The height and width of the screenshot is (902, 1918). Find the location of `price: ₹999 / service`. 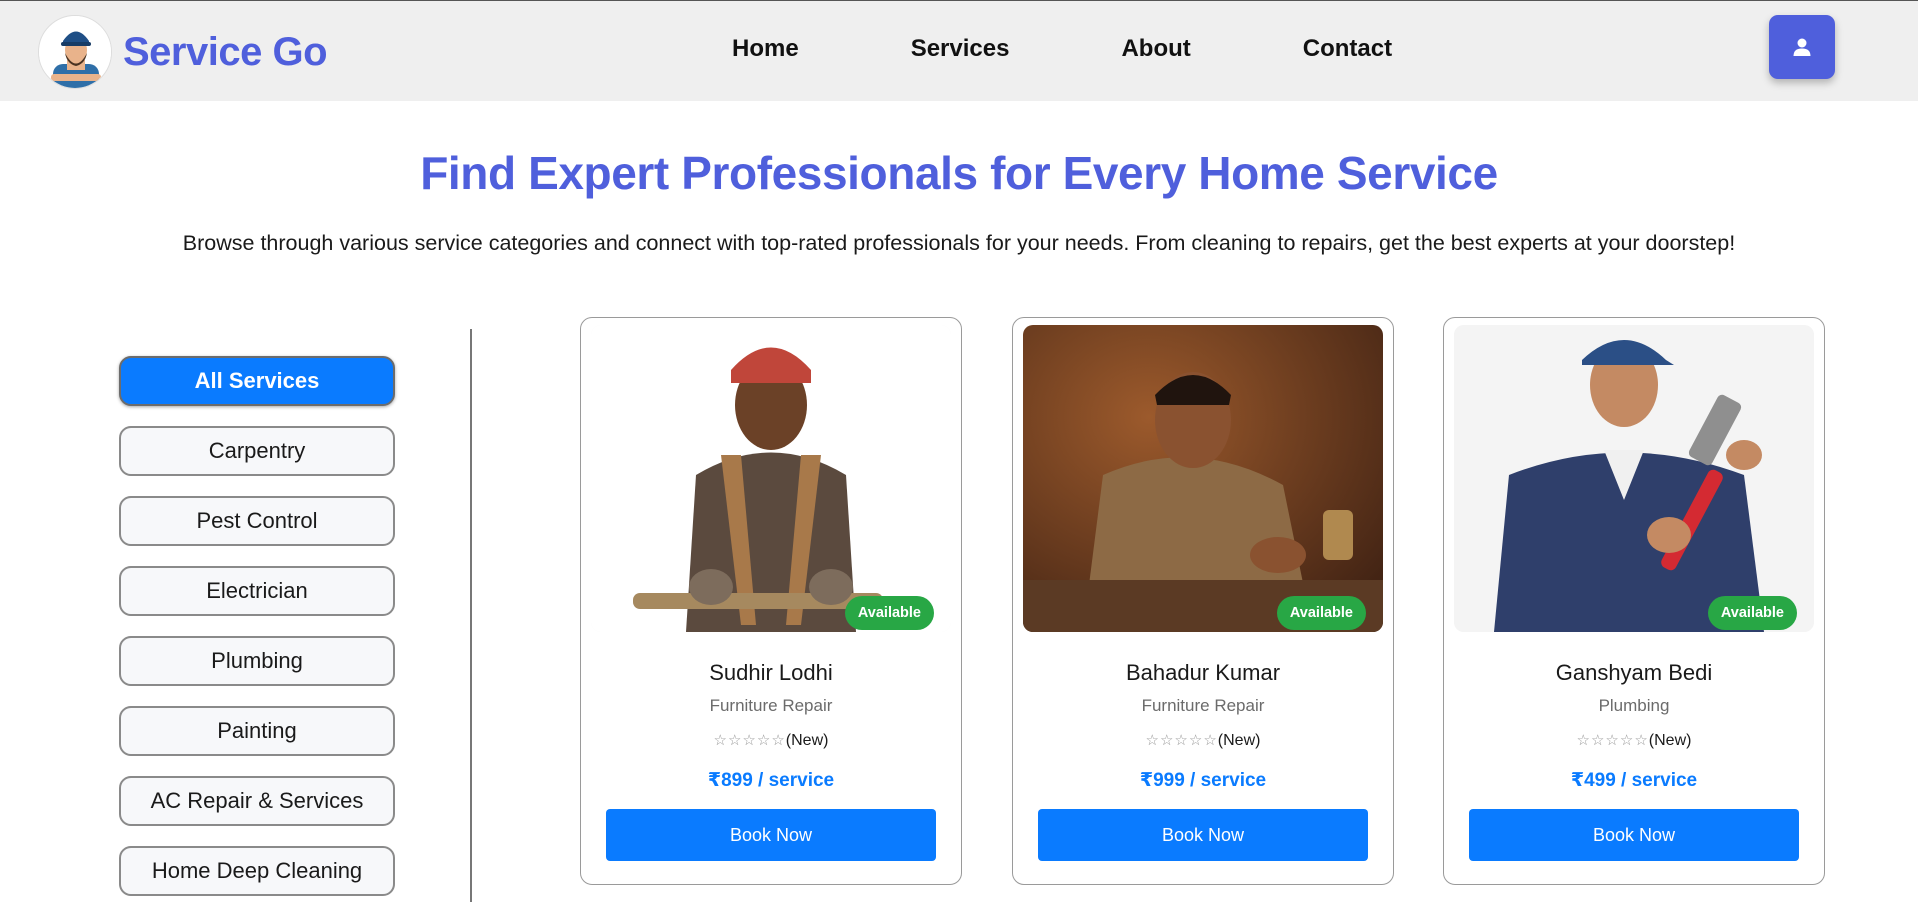

price: ₹999 / service is located at coordinates (1203, 780).